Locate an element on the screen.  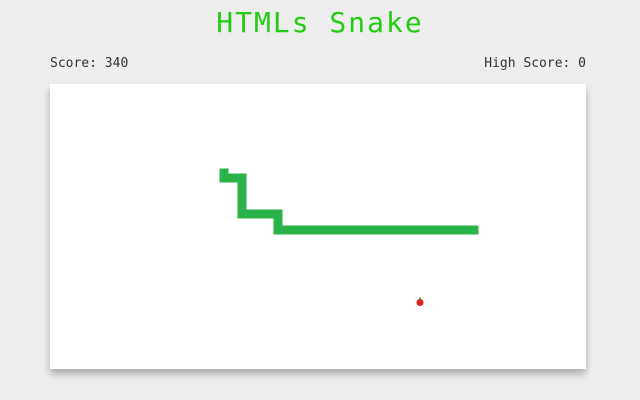
apple-icon is located at coordinates (420, 301).